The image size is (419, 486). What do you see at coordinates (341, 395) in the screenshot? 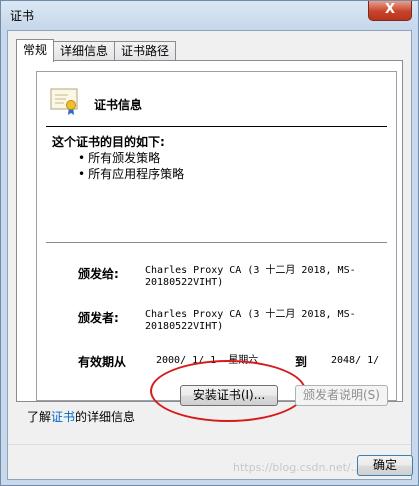
I see `issuer-statement-button: 颁发者说明(S)` at bounding box center [341, 395].